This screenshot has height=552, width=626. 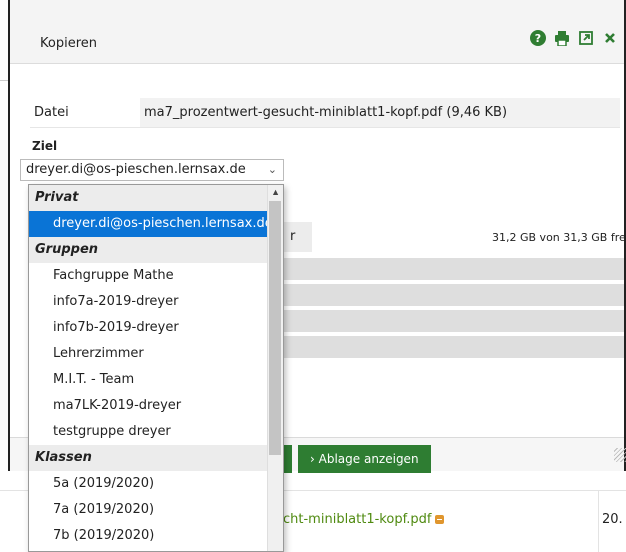 I want to click on dropdown-item: info7a-2019-dreyer, so click(x=148, y=302).